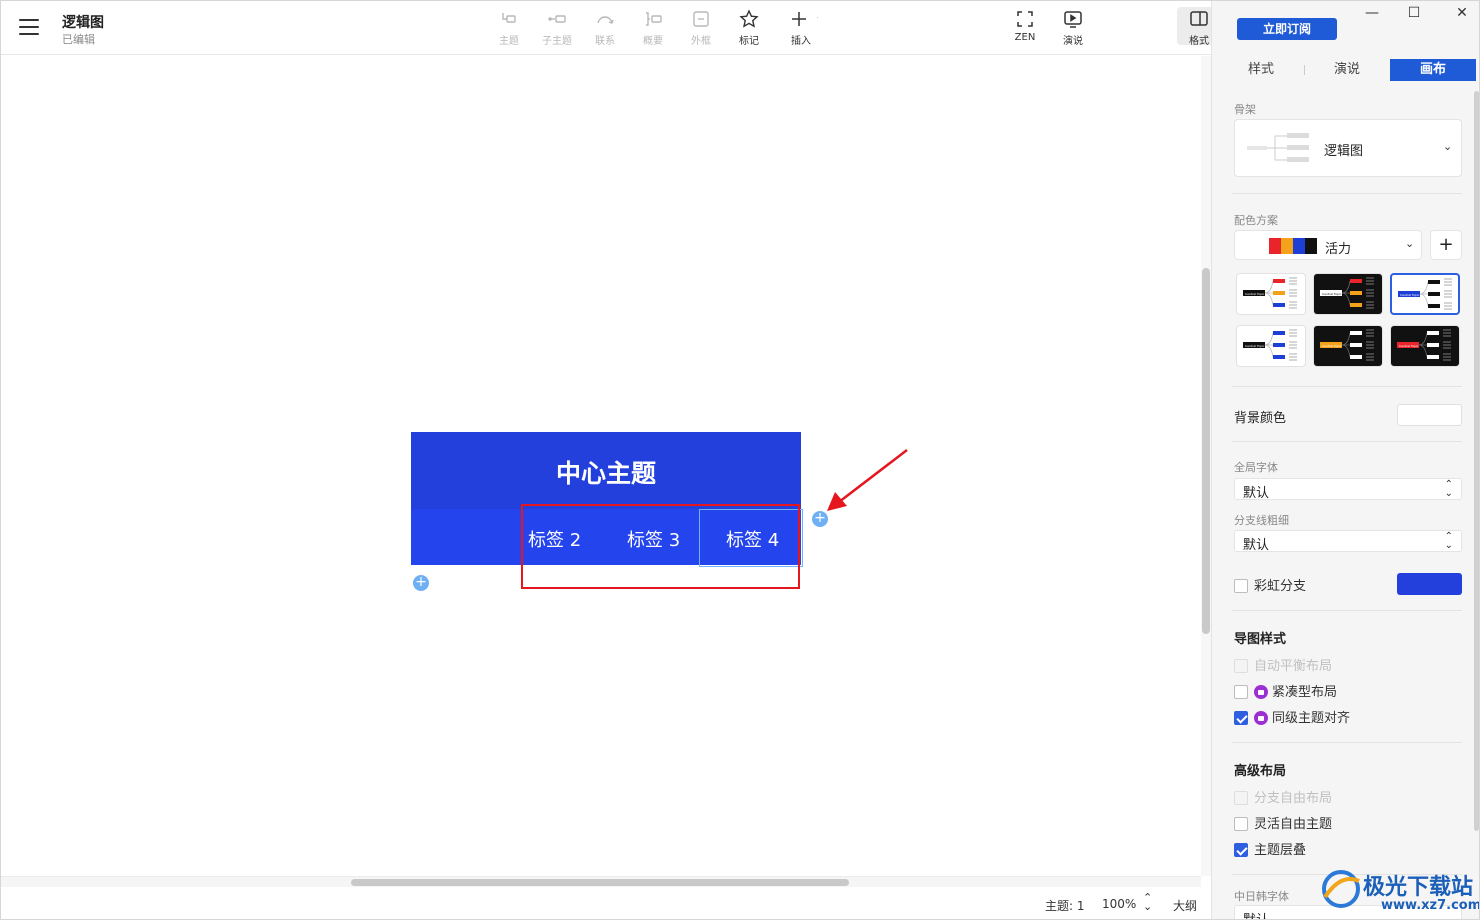 The width and height of the screenshot is (1480, 920). What do you see at coordinates (605, 28) in the screenshot?
I see `relationship-button: 联系` at bounding box center [605, 28].